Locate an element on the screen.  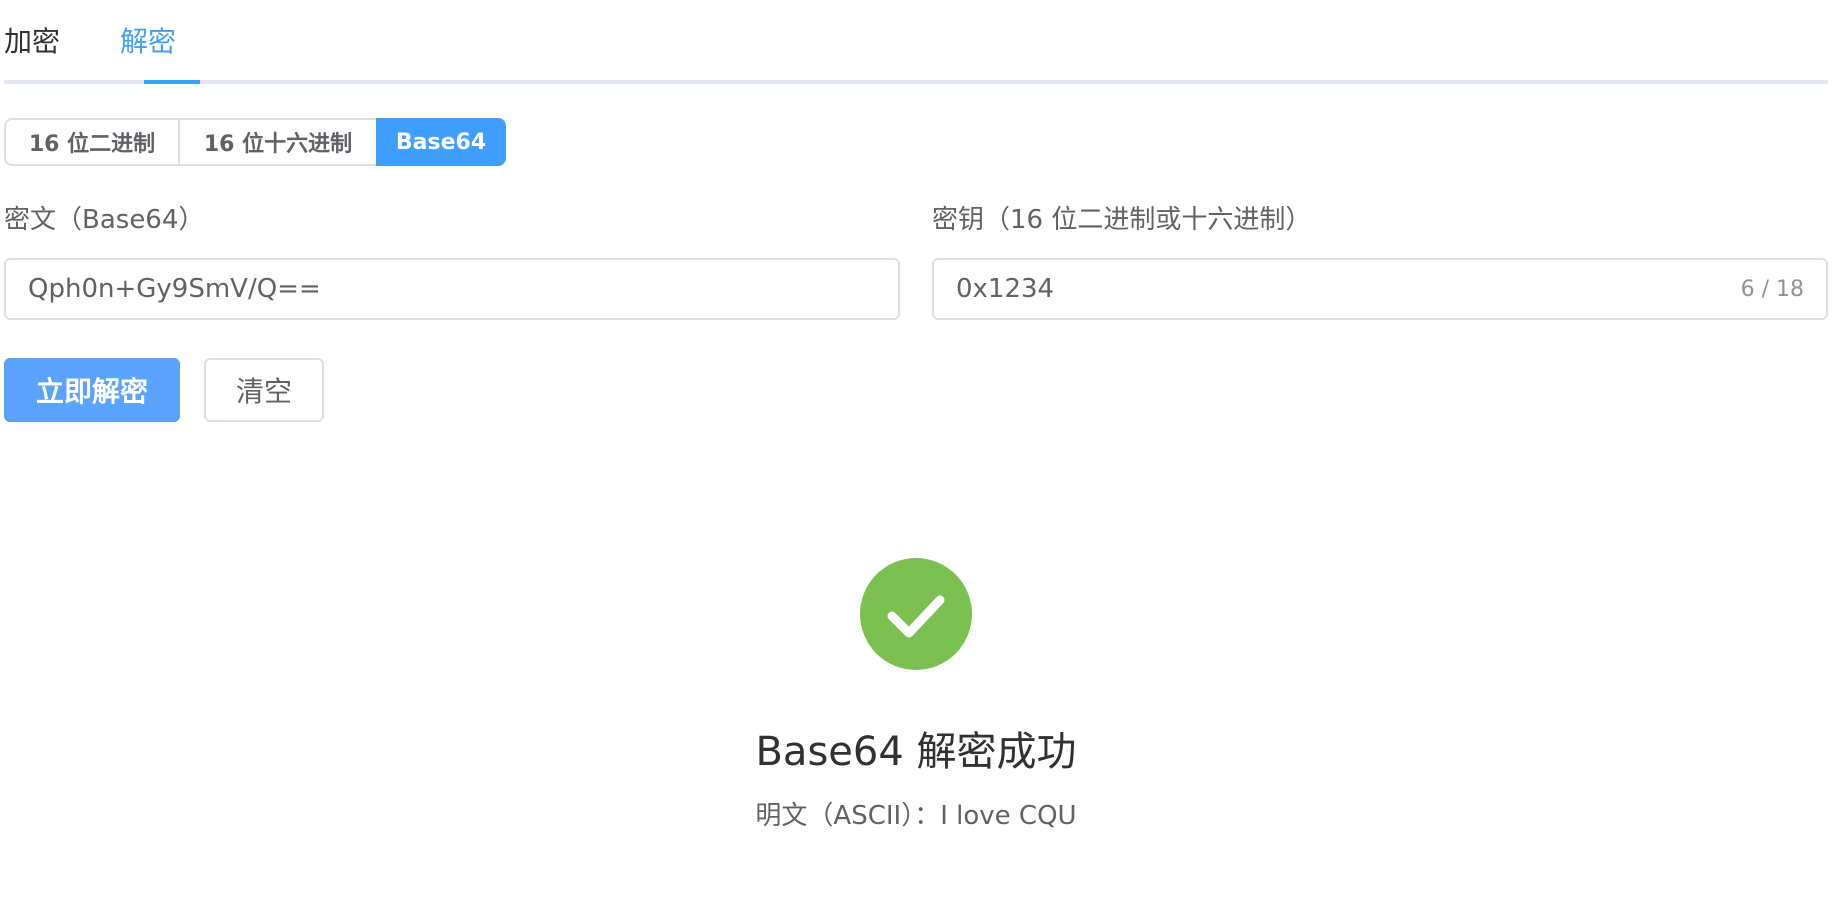
result-plaintext: 明文（ASCII）：I love CQU is located at coordinates (916, 816).